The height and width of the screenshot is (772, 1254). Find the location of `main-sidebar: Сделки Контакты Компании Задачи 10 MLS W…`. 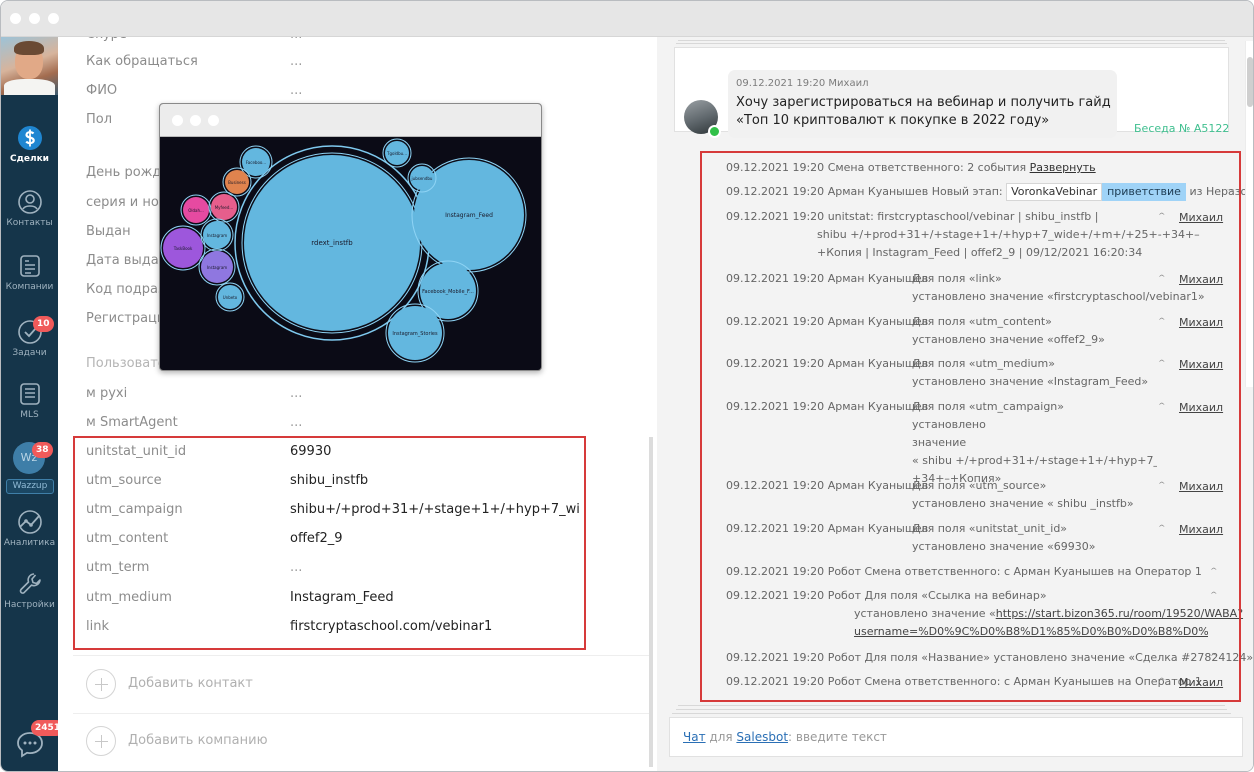

main-sidebar: Сделки Контакты Компании Задачи 10 MLS W… is located at coordinates (33, 404).